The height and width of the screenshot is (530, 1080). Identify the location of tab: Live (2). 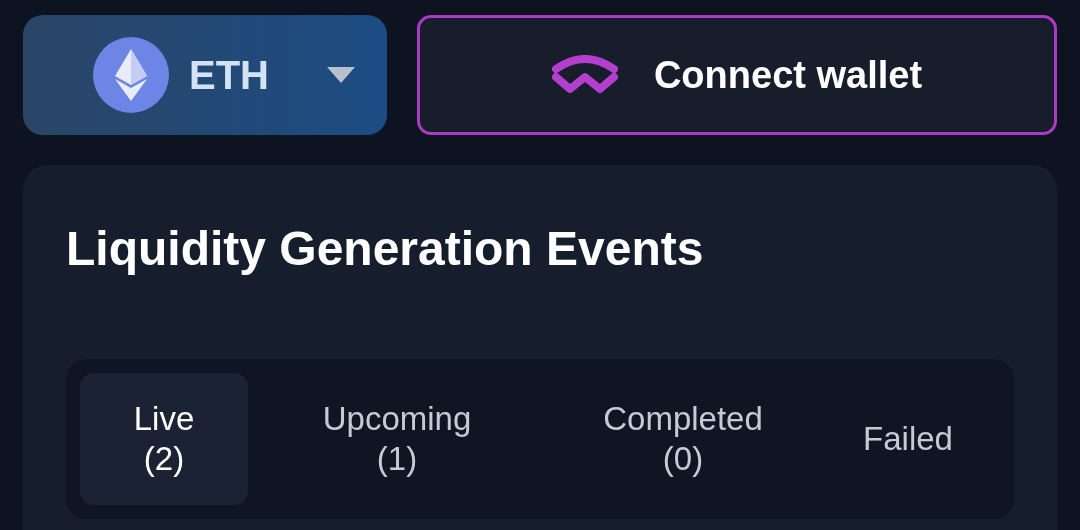
(164, 439).